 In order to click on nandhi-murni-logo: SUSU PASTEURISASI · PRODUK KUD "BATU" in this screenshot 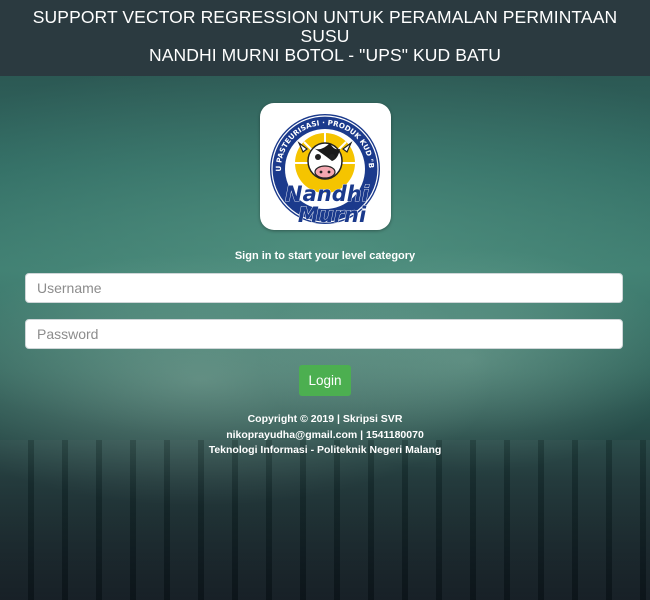, I will do `click(325, 166)`.